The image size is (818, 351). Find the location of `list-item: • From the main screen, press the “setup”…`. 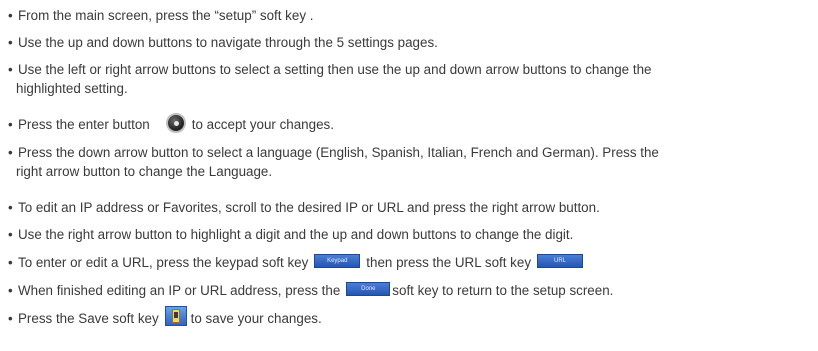

list-item: • From the main screen, press the “setup”… is located at coordinates (408, 15).